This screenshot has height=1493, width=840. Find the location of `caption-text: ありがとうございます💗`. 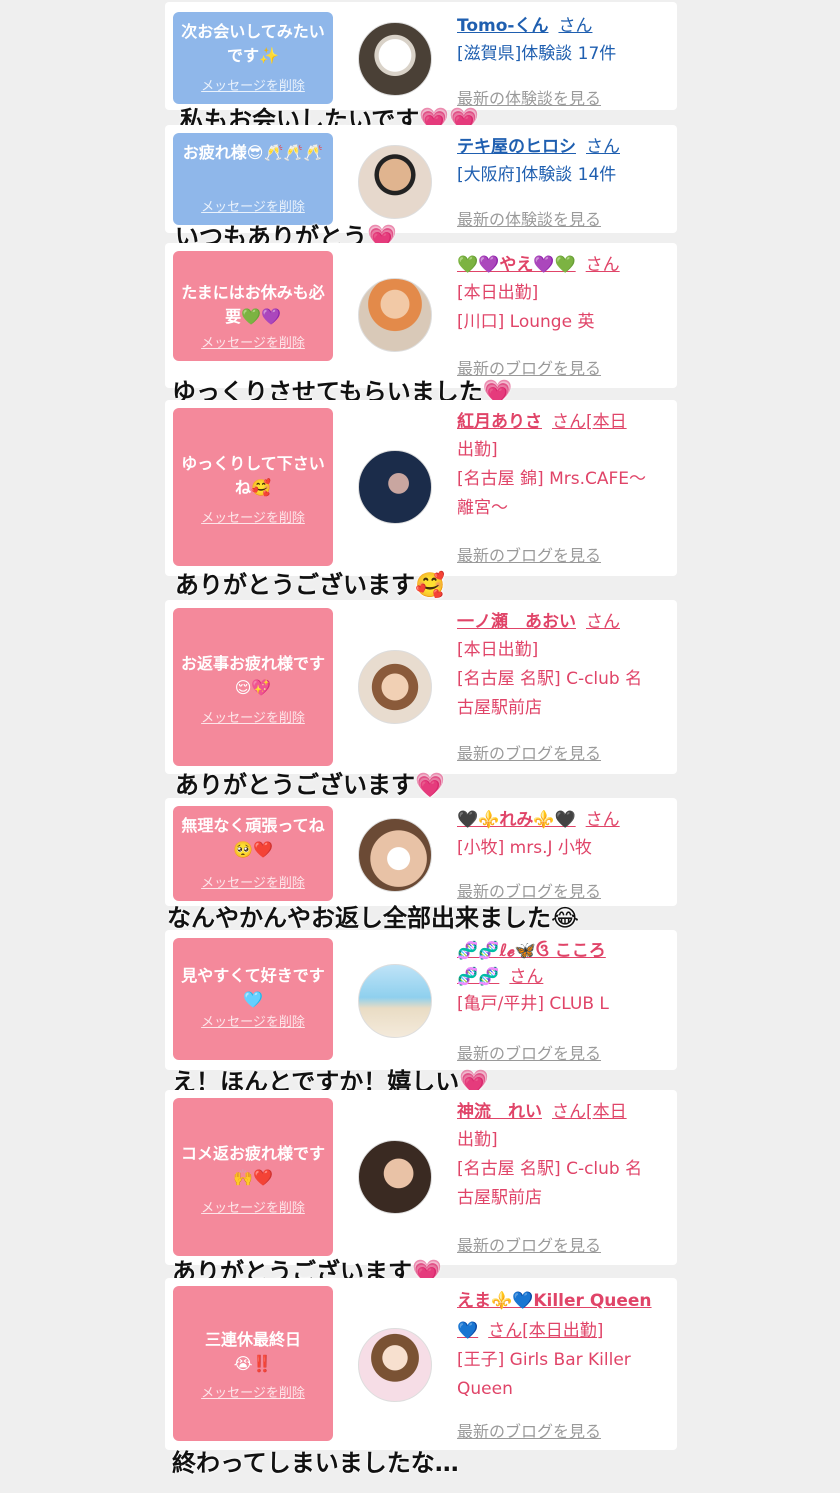

caption-text: ありがとうございます💗 is located at coordinates (310, 785).